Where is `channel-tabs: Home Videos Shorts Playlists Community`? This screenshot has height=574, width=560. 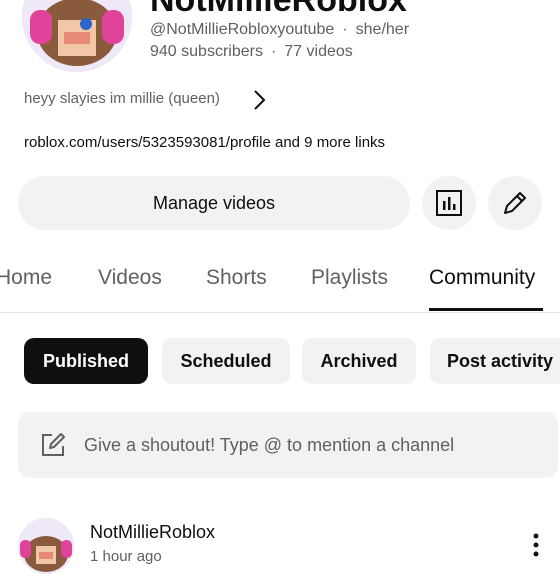
channel-tabs: Home Videos Shorts Playlists Community is located at coordinates (280, 281).